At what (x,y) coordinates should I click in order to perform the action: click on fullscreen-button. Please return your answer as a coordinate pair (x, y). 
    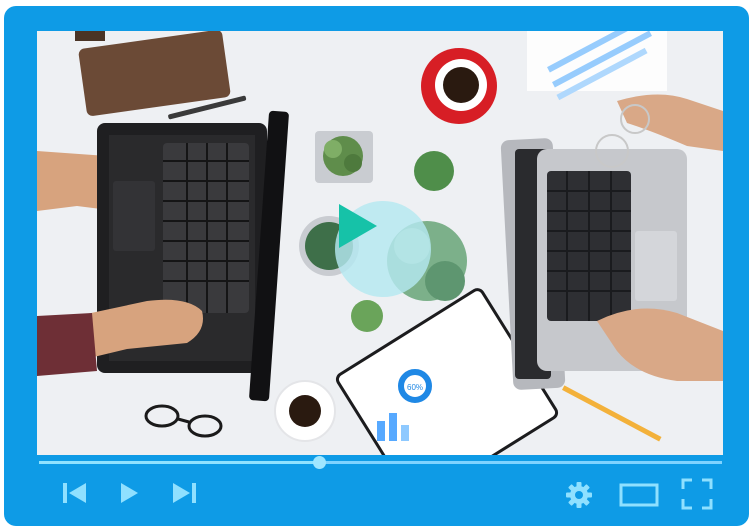
    Looking at the image, I should click on (697, 496).